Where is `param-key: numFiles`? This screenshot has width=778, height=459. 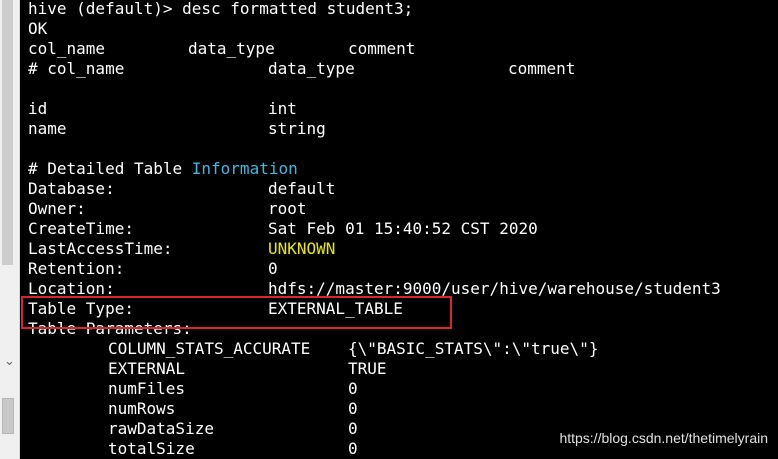 param-key: numFiles is located at coordinates (147, 388).